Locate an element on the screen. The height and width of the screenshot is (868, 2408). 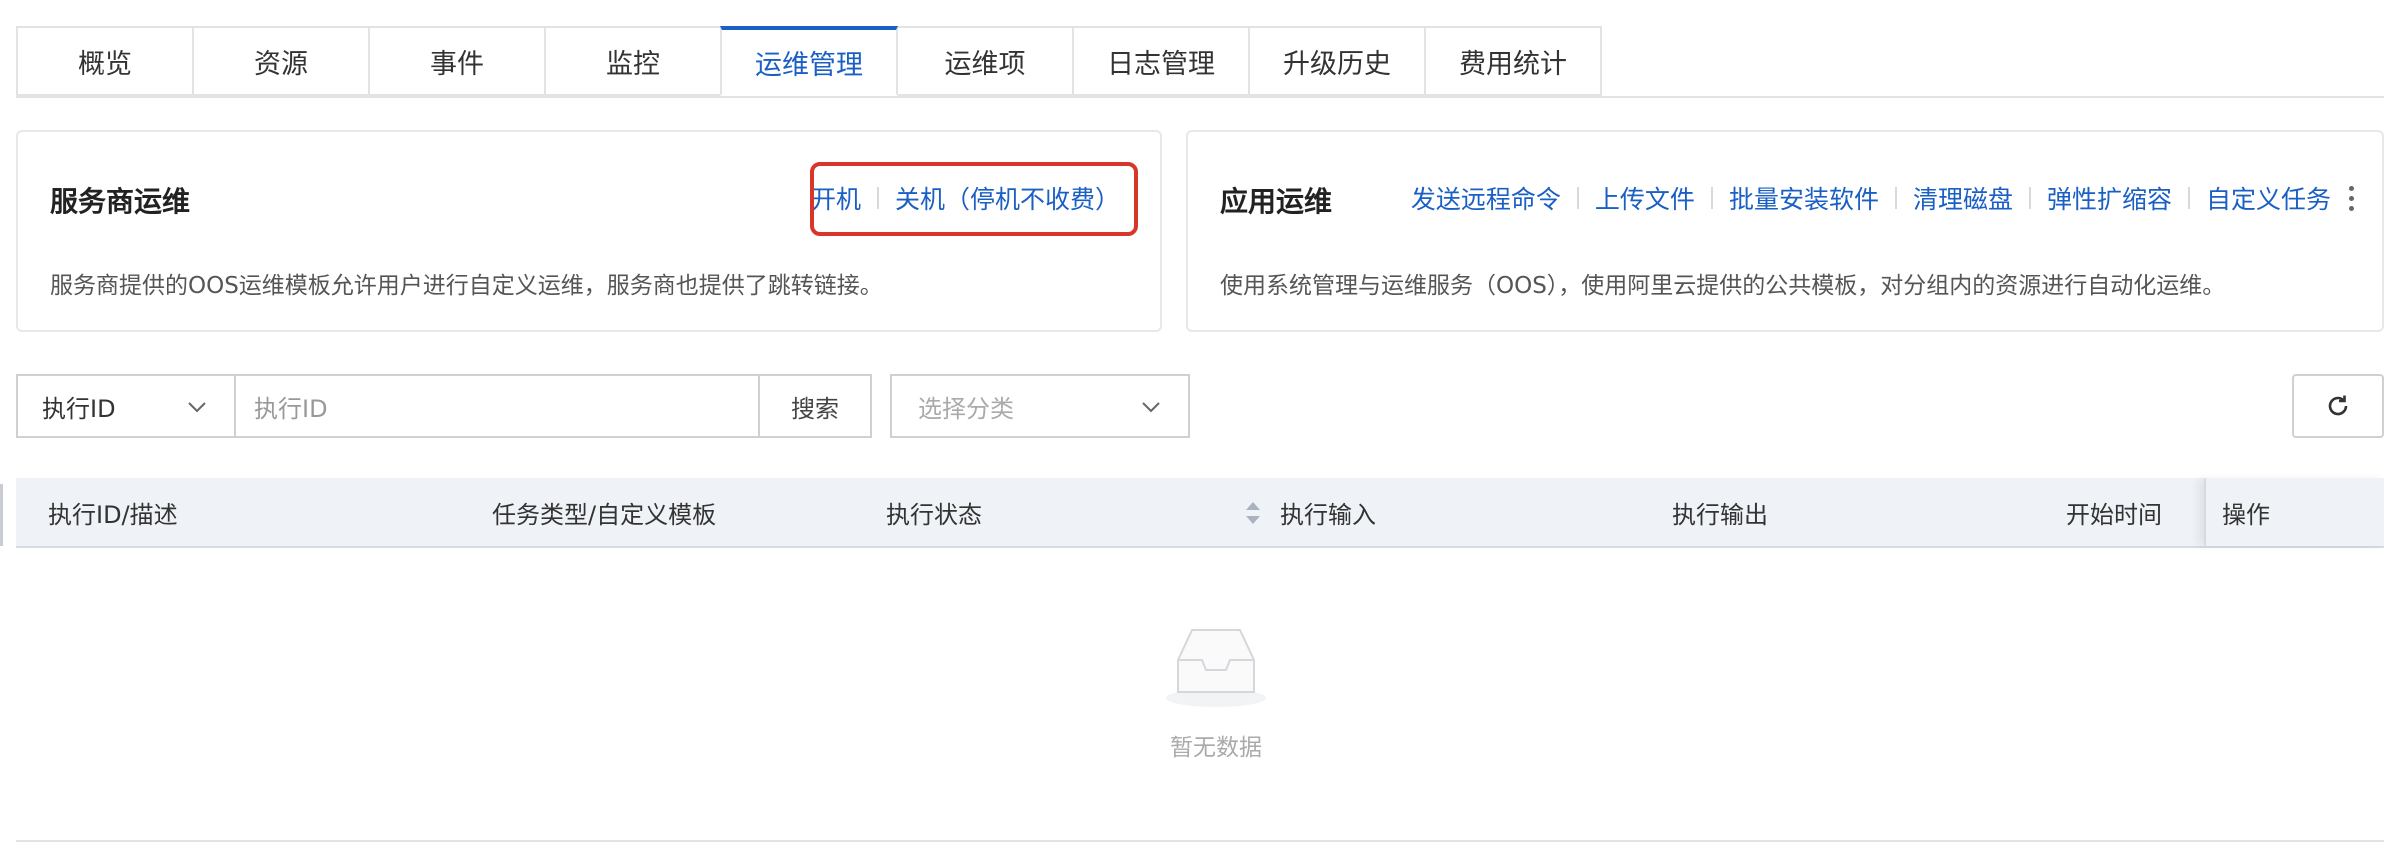
provider-ops-title: 服务商运维 is located at coordinates (120, 201).